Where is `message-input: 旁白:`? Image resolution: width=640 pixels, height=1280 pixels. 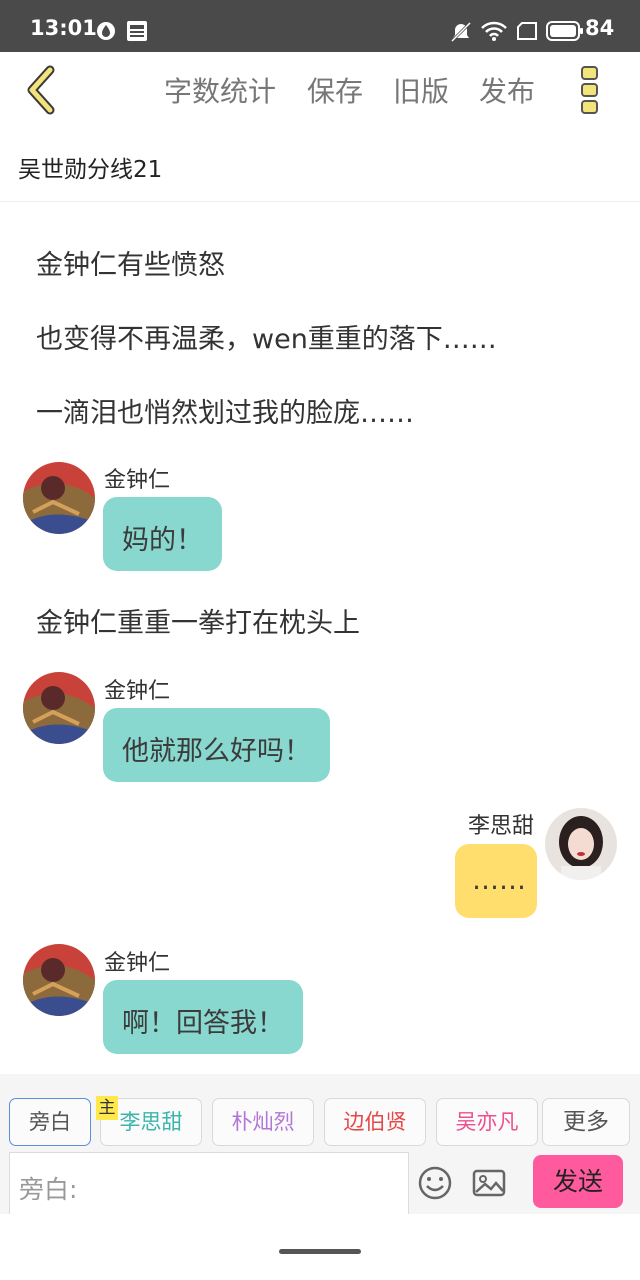
message-input: 旁白: is located at coordinates (209, 1183).